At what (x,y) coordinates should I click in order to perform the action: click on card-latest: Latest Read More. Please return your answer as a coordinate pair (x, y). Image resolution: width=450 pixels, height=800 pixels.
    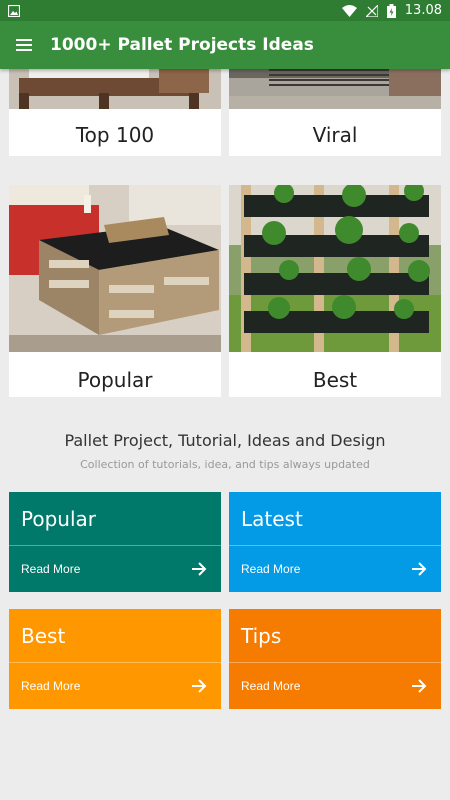
    Looking at the image, I should click on (335, 542).